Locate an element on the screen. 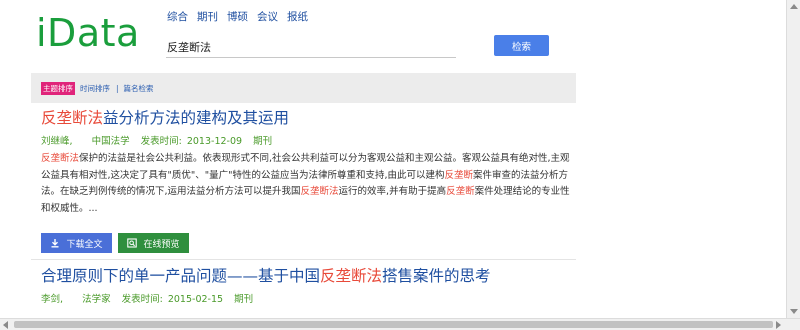 The width and height of the screenshot is (800, 330). title-text: 搭售案件的思考 is located at coordinates (436, 276).